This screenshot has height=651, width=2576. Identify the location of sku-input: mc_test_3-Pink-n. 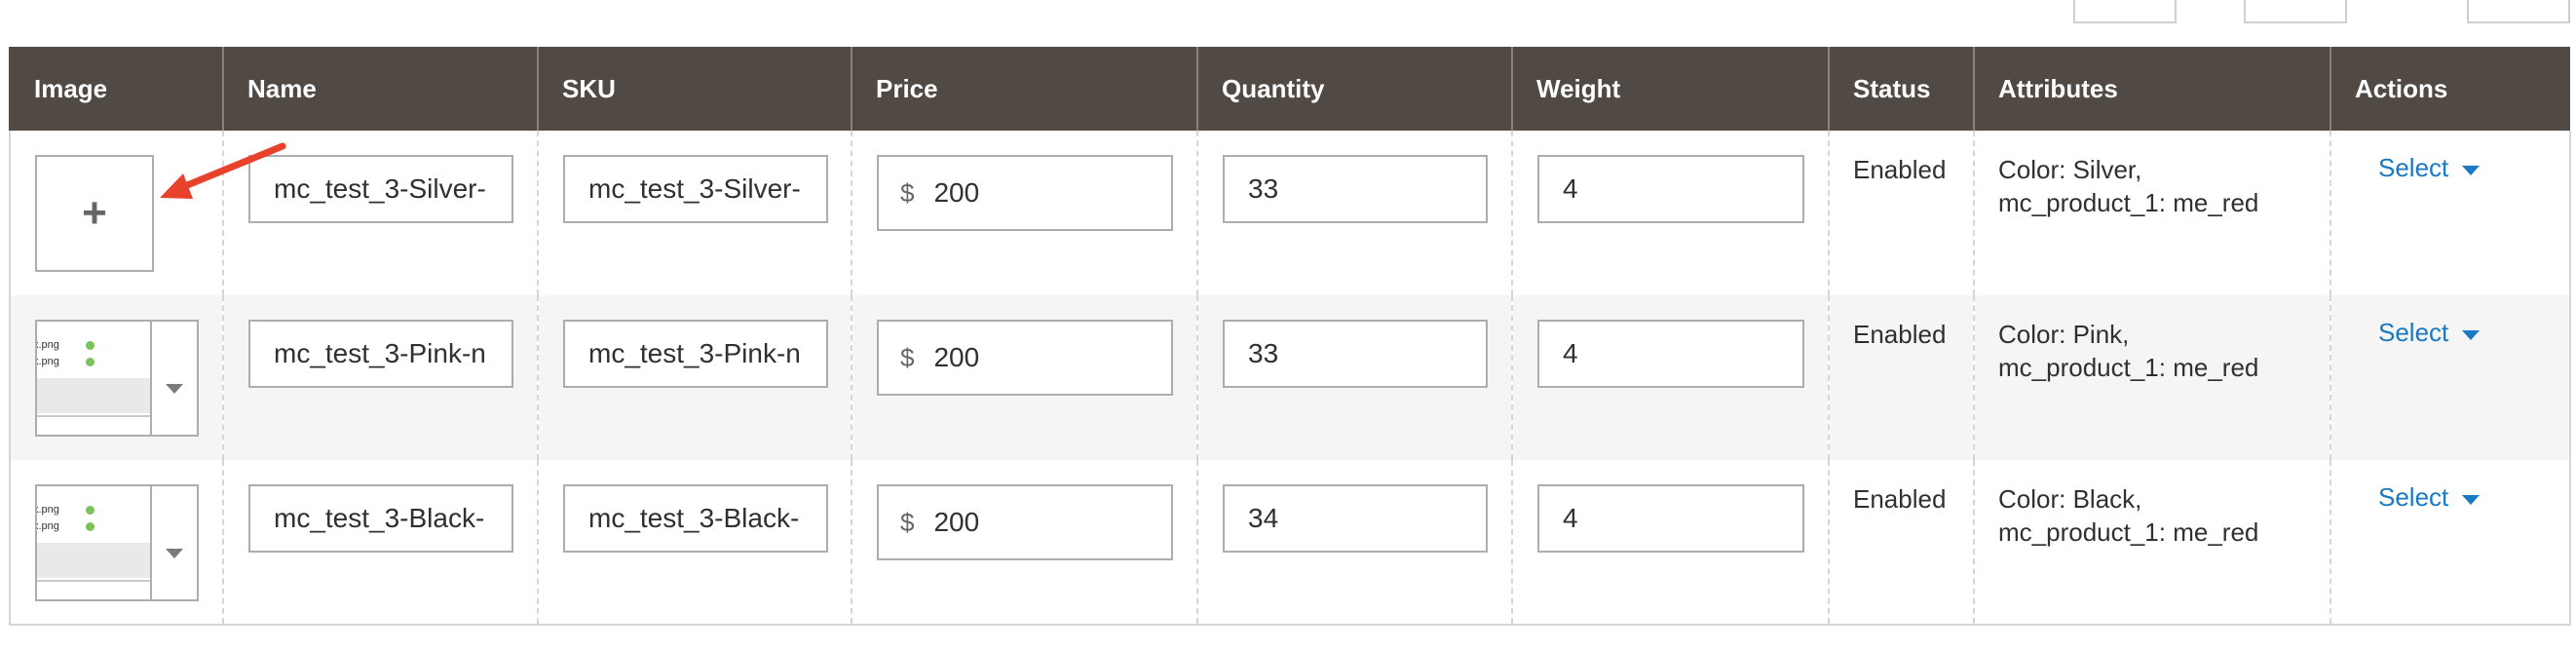
(695, 354).